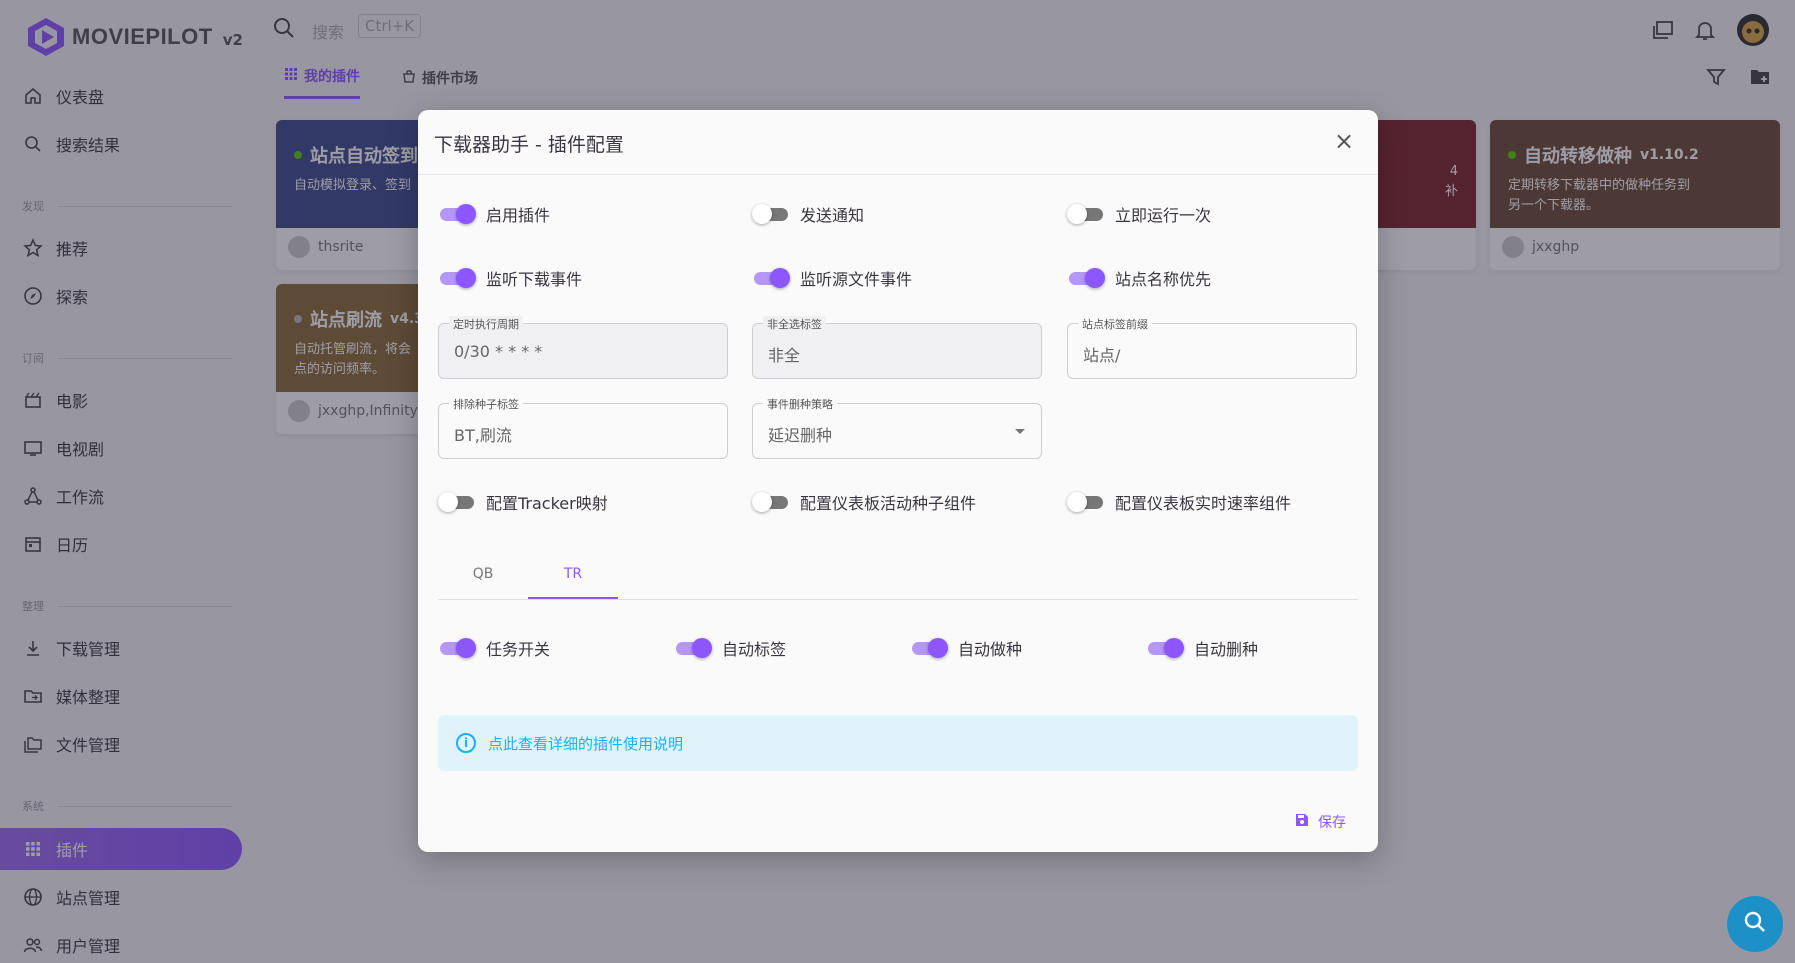 The image size is (1795, 963). I want to click on switch-listen-download: 监听下载事件, so click(510, 278).